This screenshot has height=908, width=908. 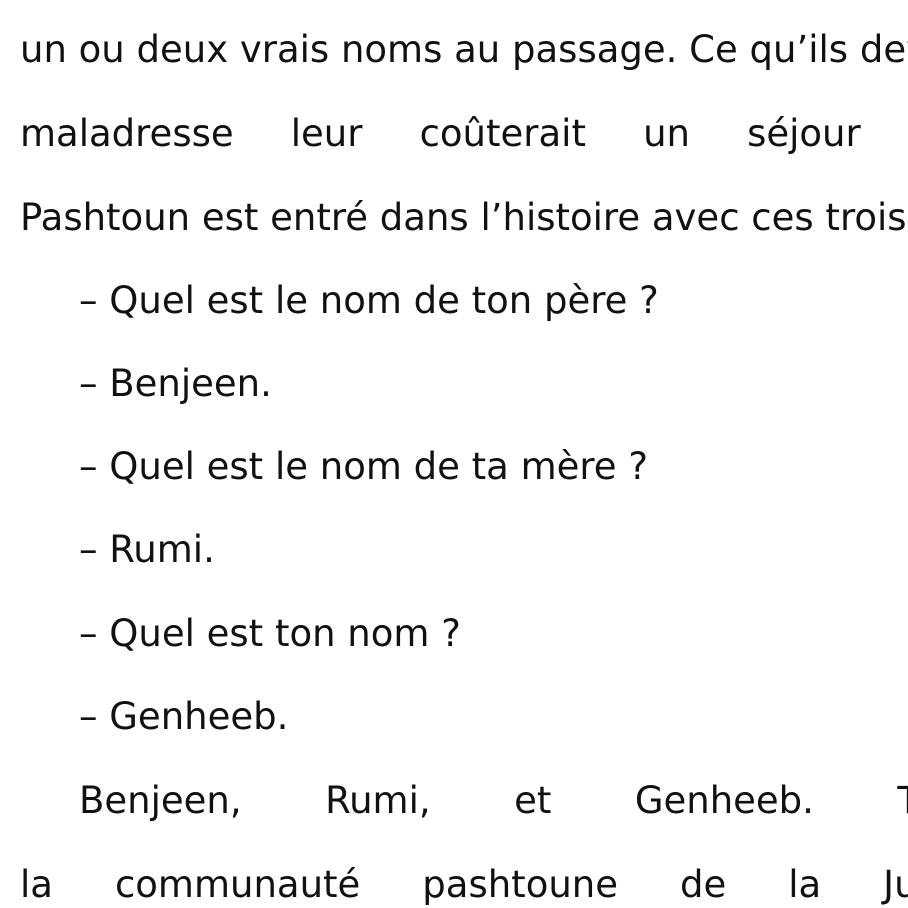 I want to click on dialogue-line: – Quel est ton nom ?, so click(x=270, y=633).